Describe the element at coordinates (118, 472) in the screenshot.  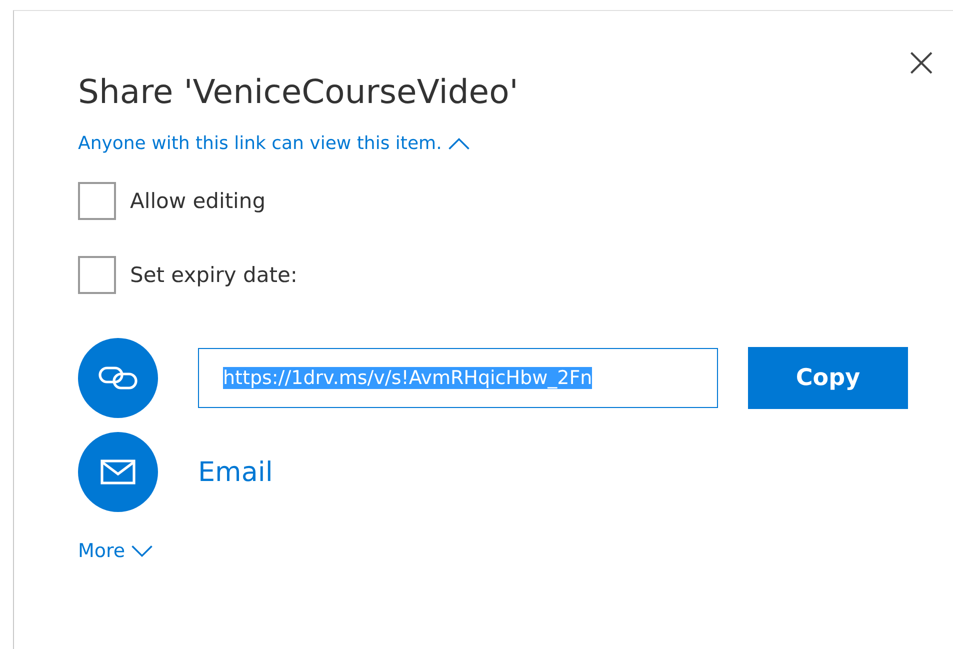
I see `envelope-icon` at that location.